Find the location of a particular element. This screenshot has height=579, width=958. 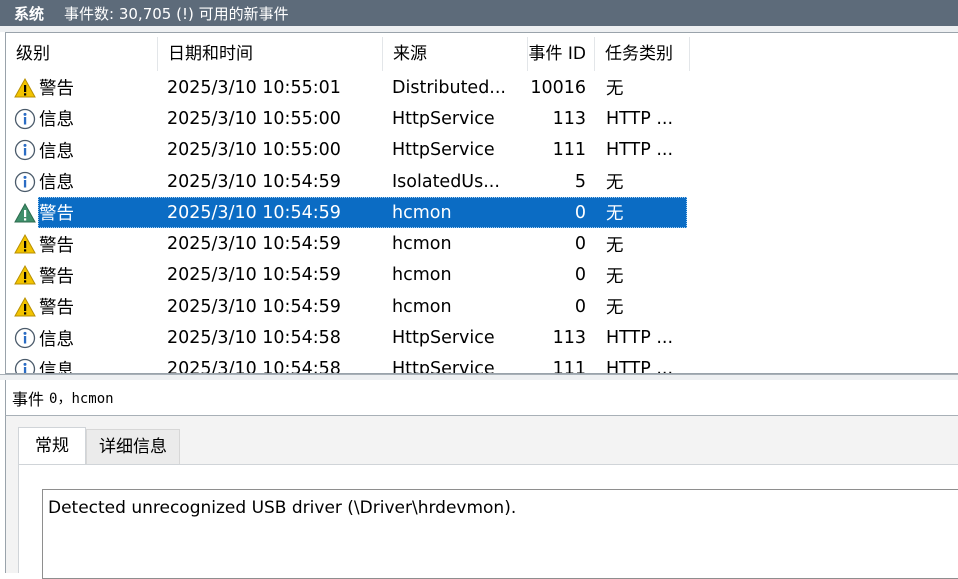

table-row: 警告 2025/3/10 10:55:01 Distributed... 10016 无 is located at coordinates (348, 87).